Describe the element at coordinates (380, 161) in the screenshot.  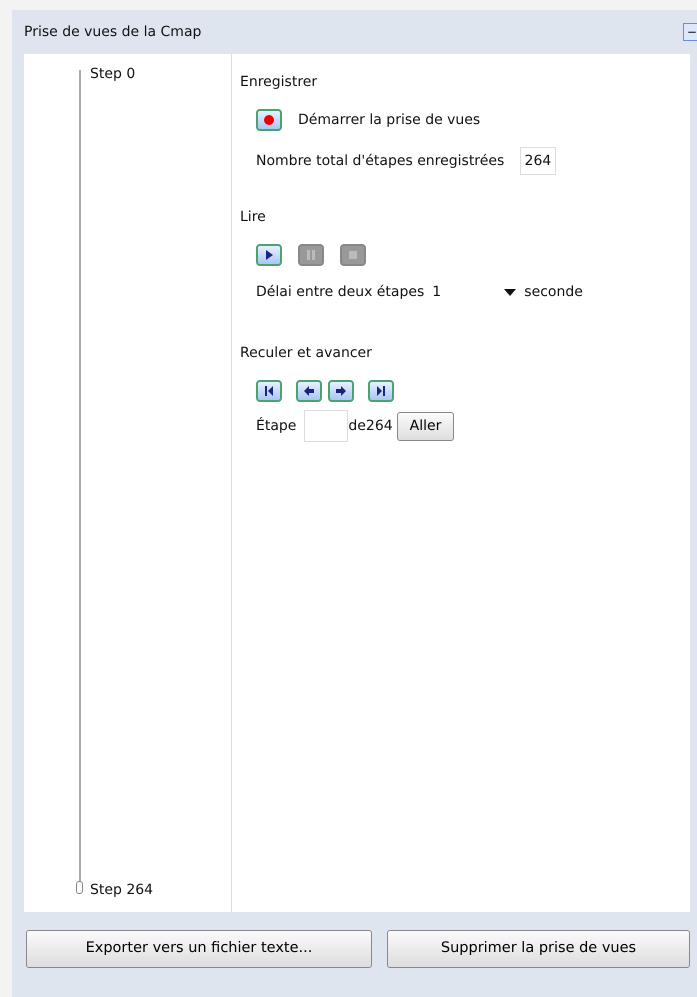
I see `field-label: Nombre total d'étapes enregistrées` at that location.